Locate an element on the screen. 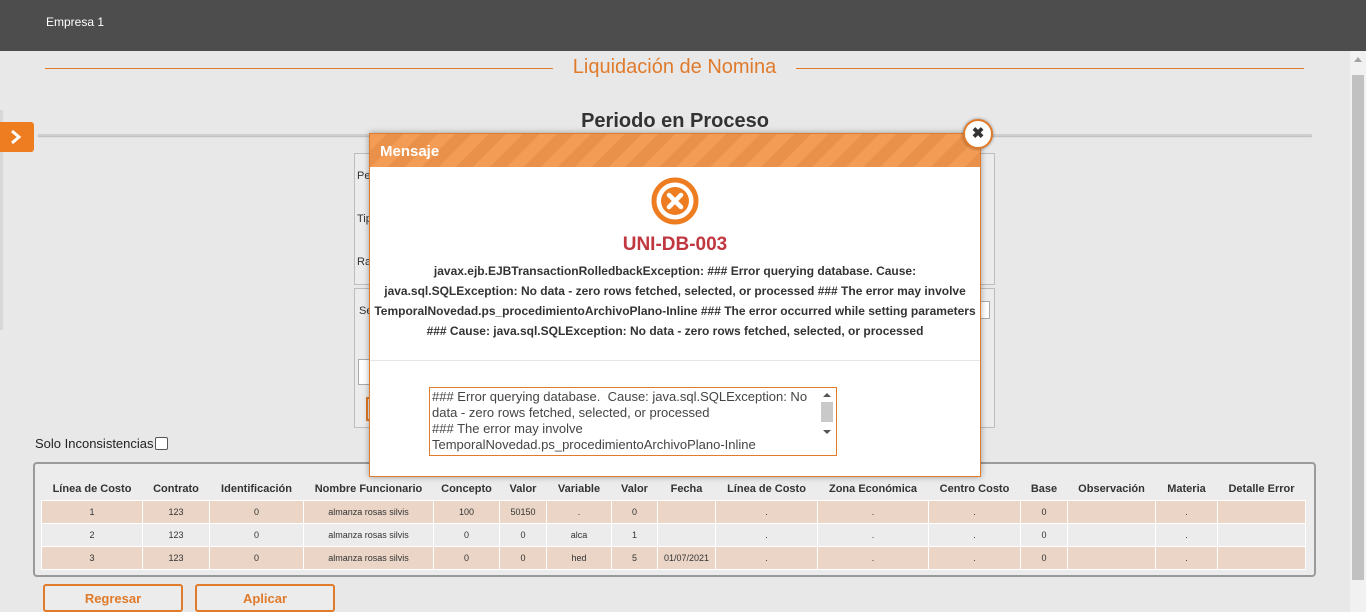  textarea-scrollbar is located at coordinates (827, 422).